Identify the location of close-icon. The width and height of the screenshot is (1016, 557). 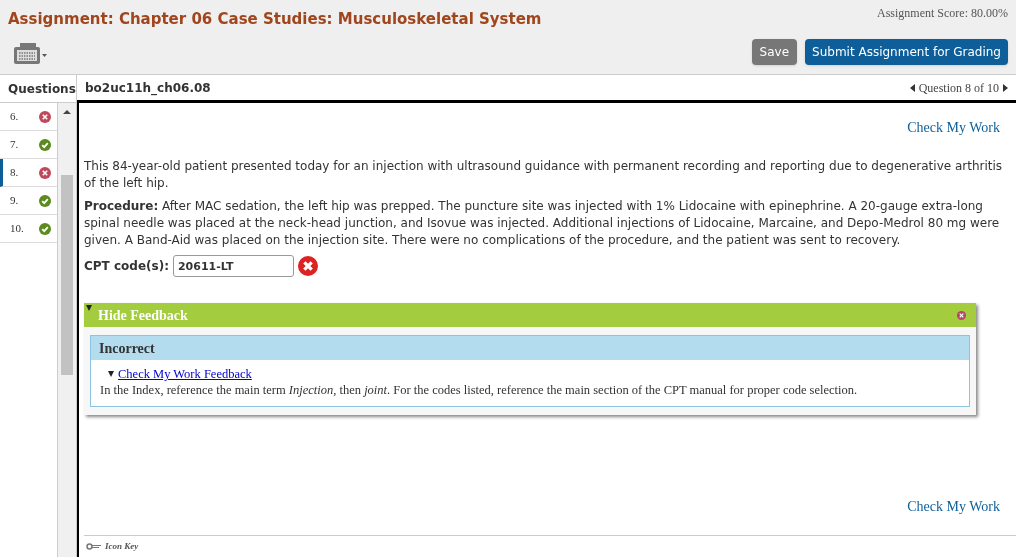
(961, 315).